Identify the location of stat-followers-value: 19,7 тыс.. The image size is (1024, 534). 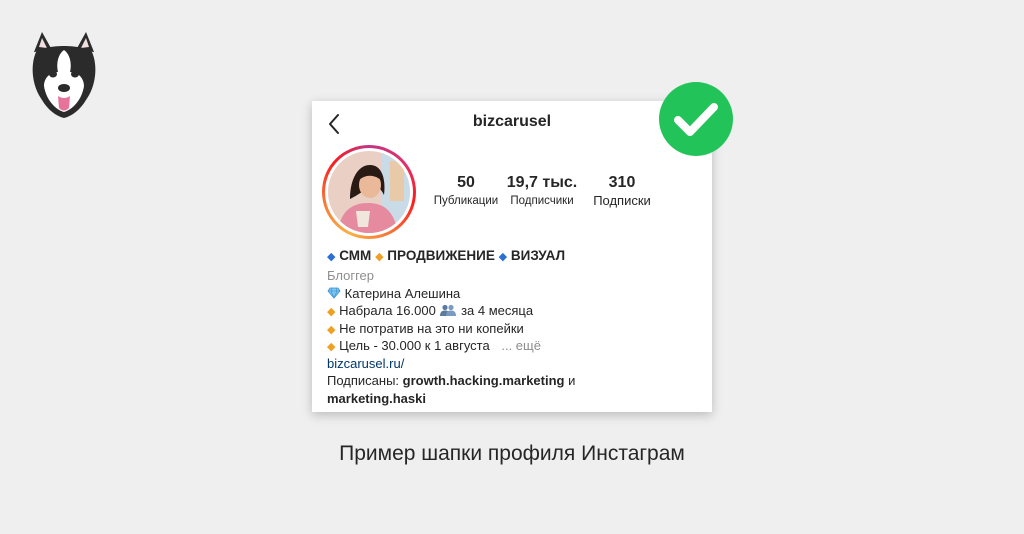
(542, 182).